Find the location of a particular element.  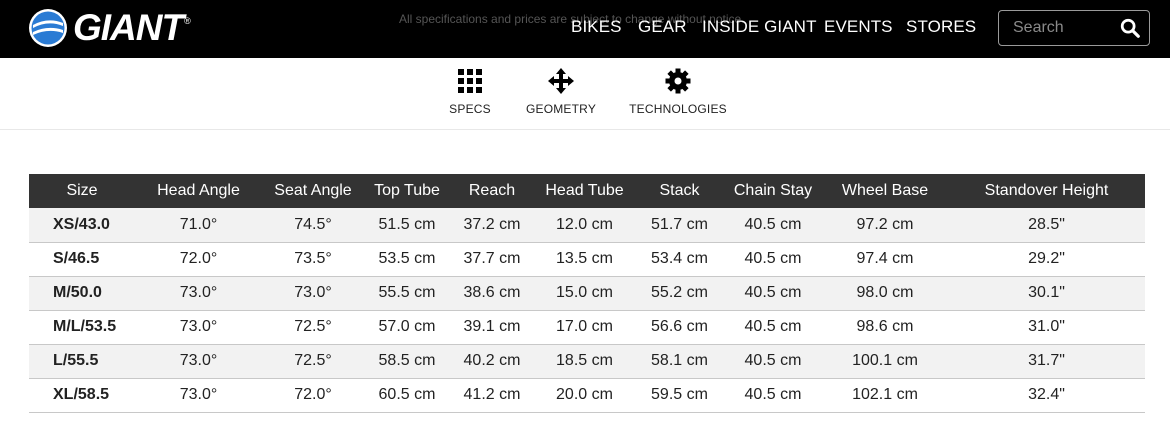

table-cell: 18.5 cm is located at coordinates (584, 361).